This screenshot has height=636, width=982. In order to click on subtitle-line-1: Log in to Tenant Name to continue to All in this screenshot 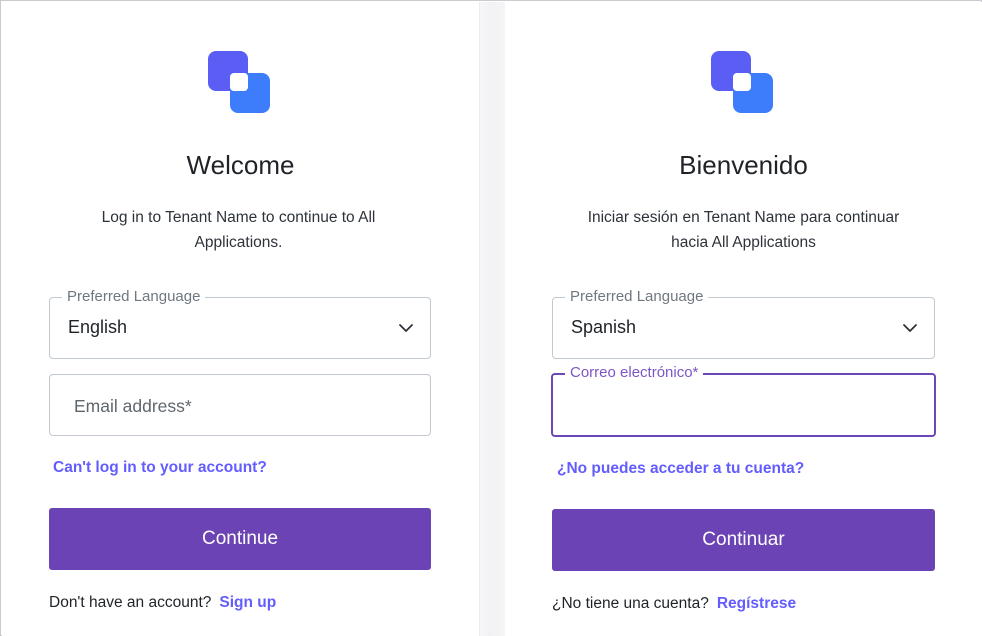, I will do `click(238, 217)`.